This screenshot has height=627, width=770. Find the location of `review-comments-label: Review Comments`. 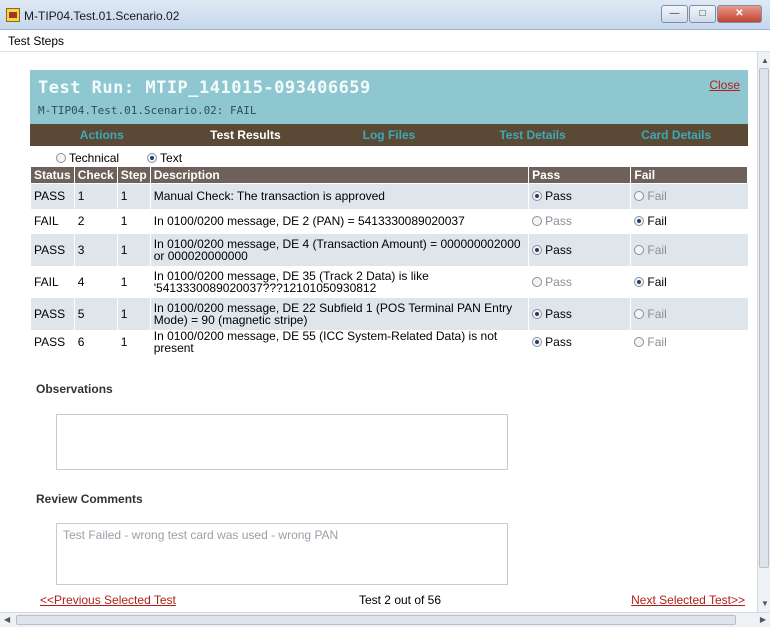

review-comments-label: Review Comments is located at coordinates (89, 499).